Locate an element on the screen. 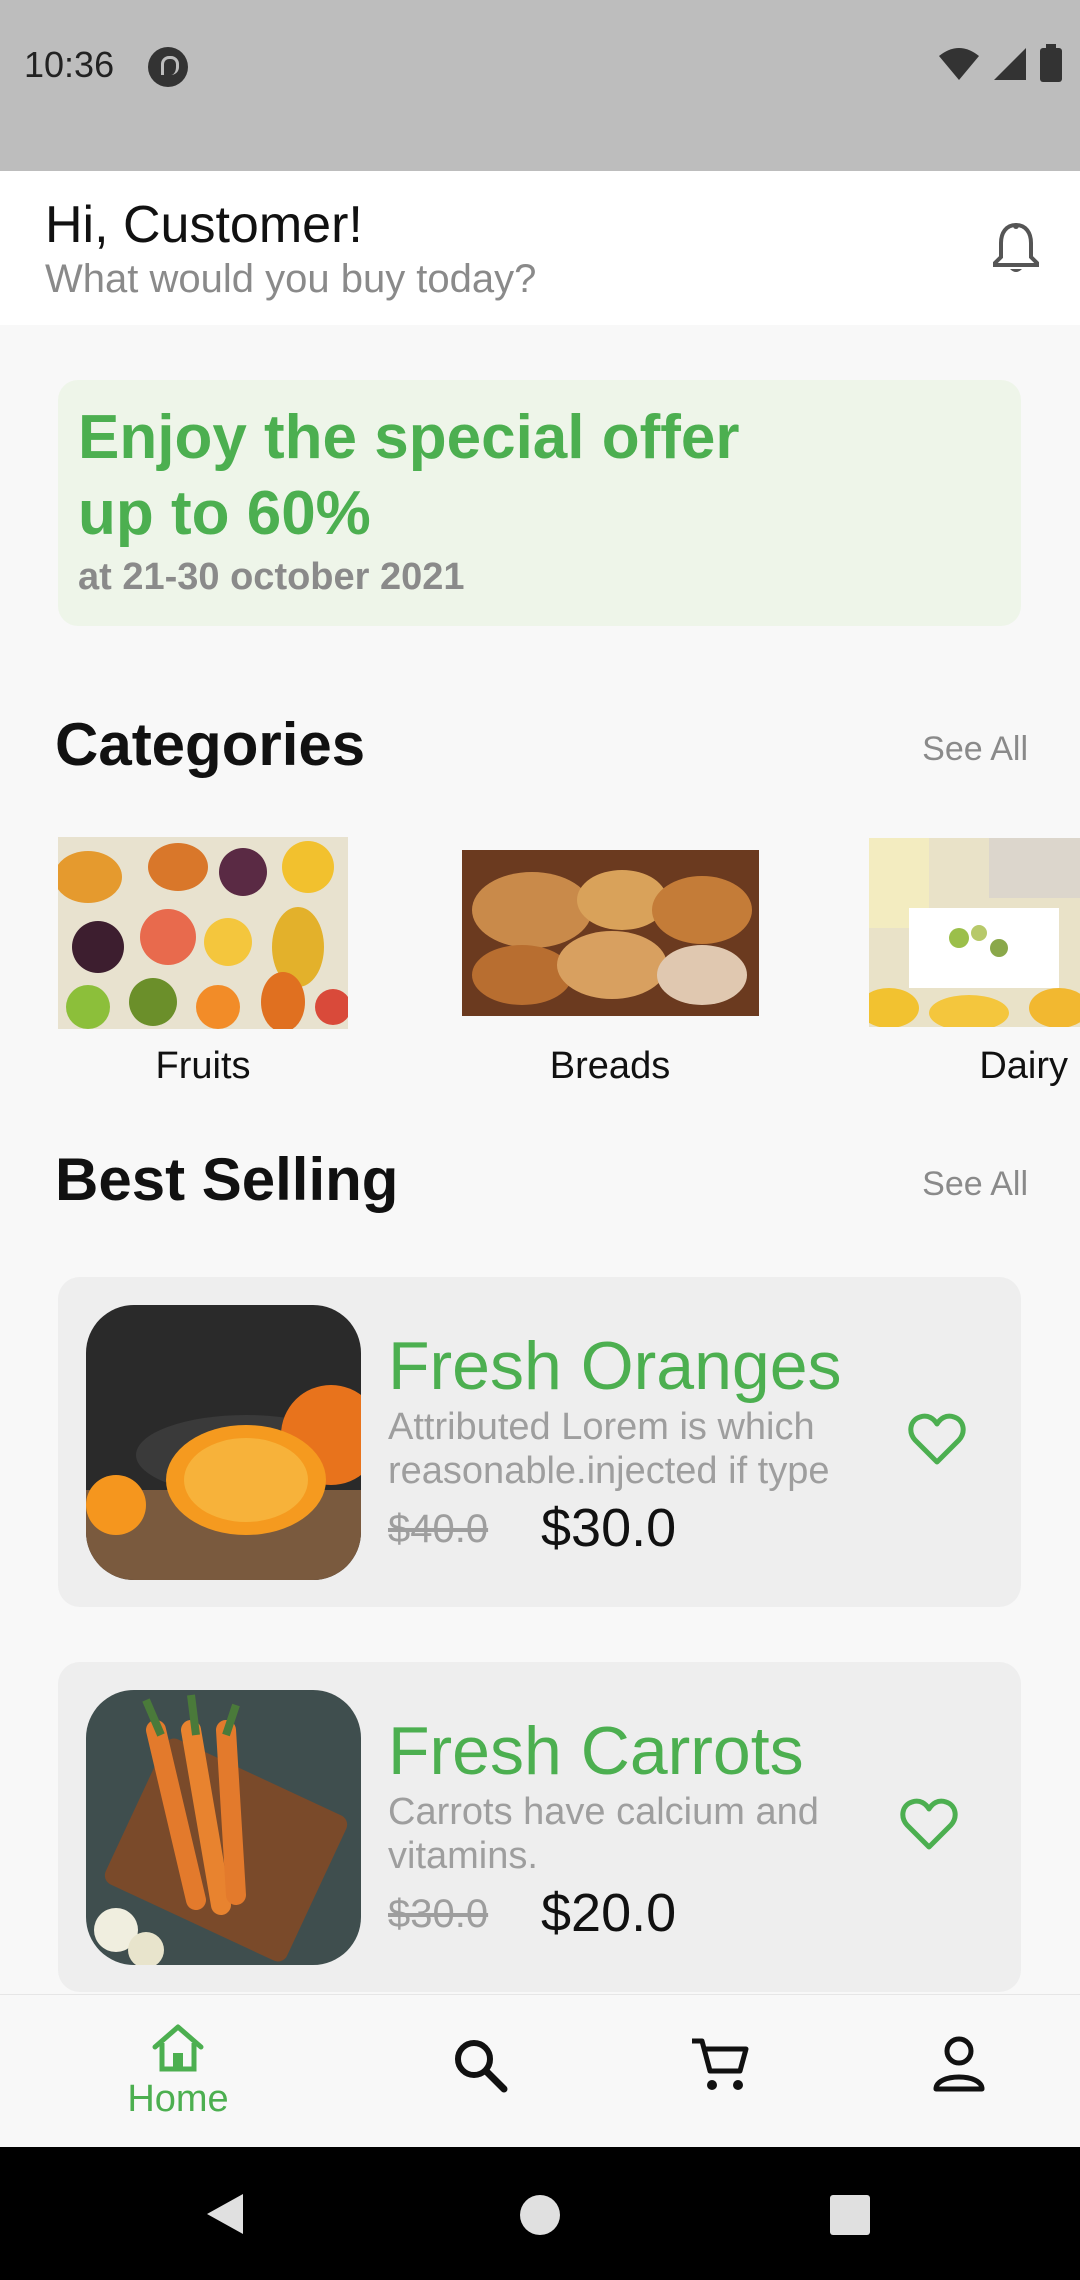  product-description-line1: Attributed Lorem is which is located at coordinates (601, 1427).